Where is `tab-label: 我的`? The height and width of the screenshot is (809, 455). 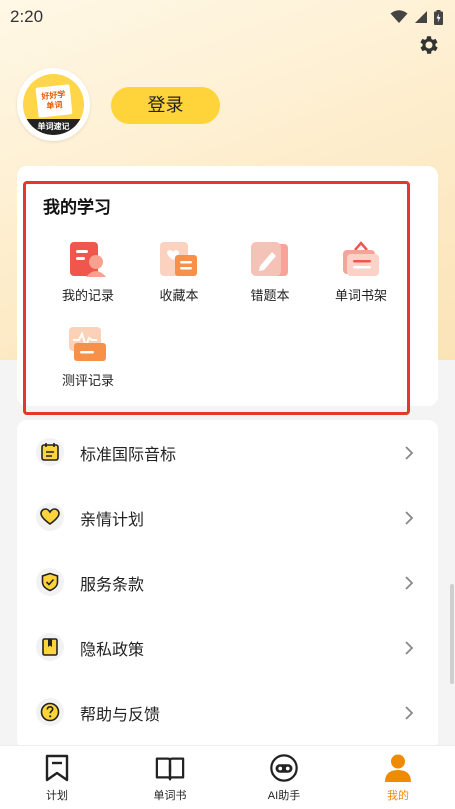 tab-label: 我的 is located at coordinates (398, 796).